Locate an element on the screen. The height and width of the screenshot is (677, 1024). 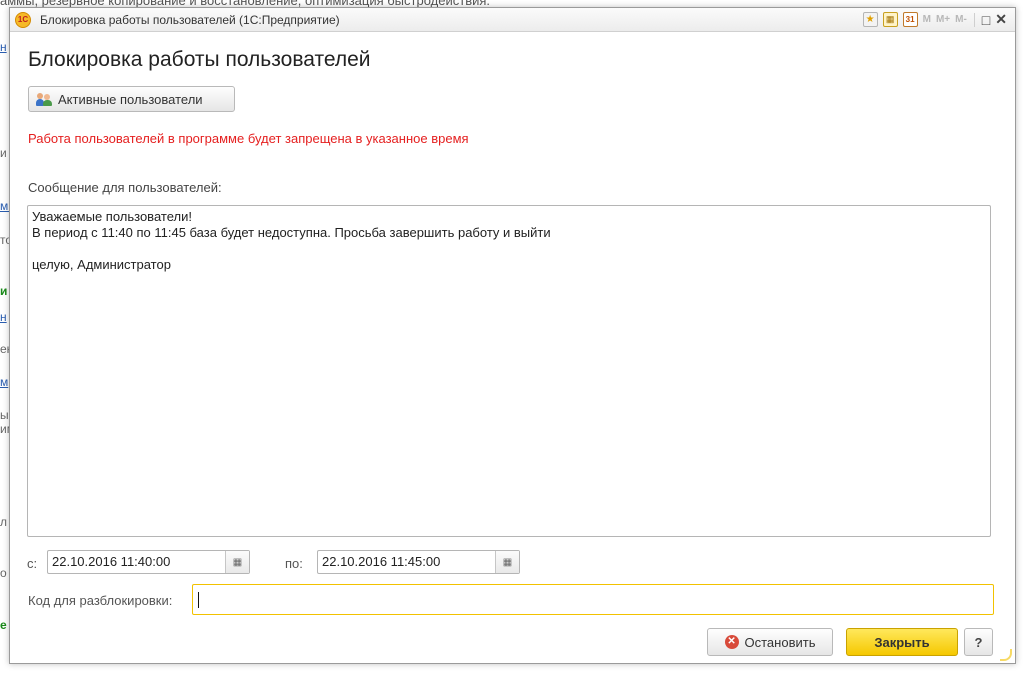
background-text-fragment: л is located at coordinates (4, 522).